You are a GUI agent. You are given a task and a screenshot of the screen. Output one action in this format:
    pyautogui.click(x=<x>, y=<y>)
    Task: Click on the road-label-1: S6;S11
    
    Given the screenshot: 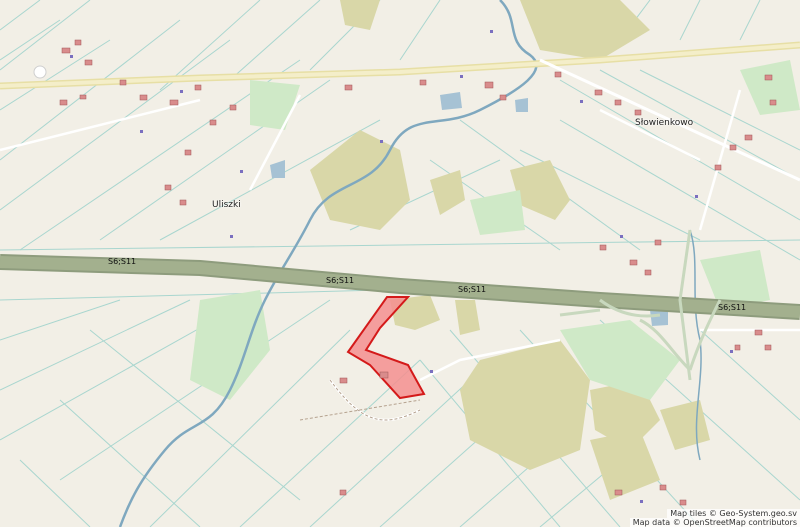 What is the action you would take?
    pyautogui.click(x=122, y=261)
    